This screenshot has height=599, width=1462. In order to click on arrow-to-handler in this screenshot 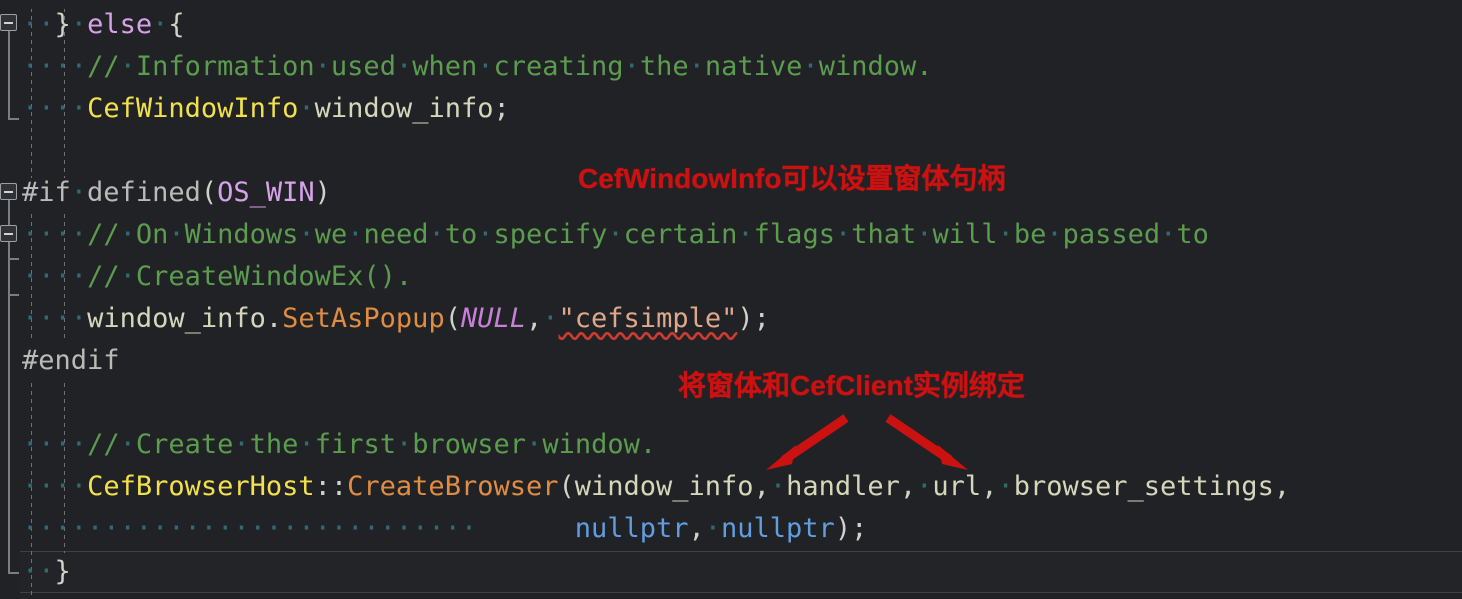, I will do `click(926, 442)`.